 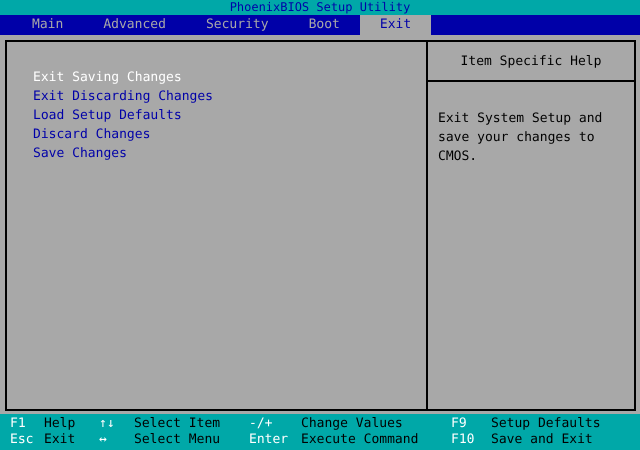 I want to click on menu-tab: Exit, so click(x=396, y=25).